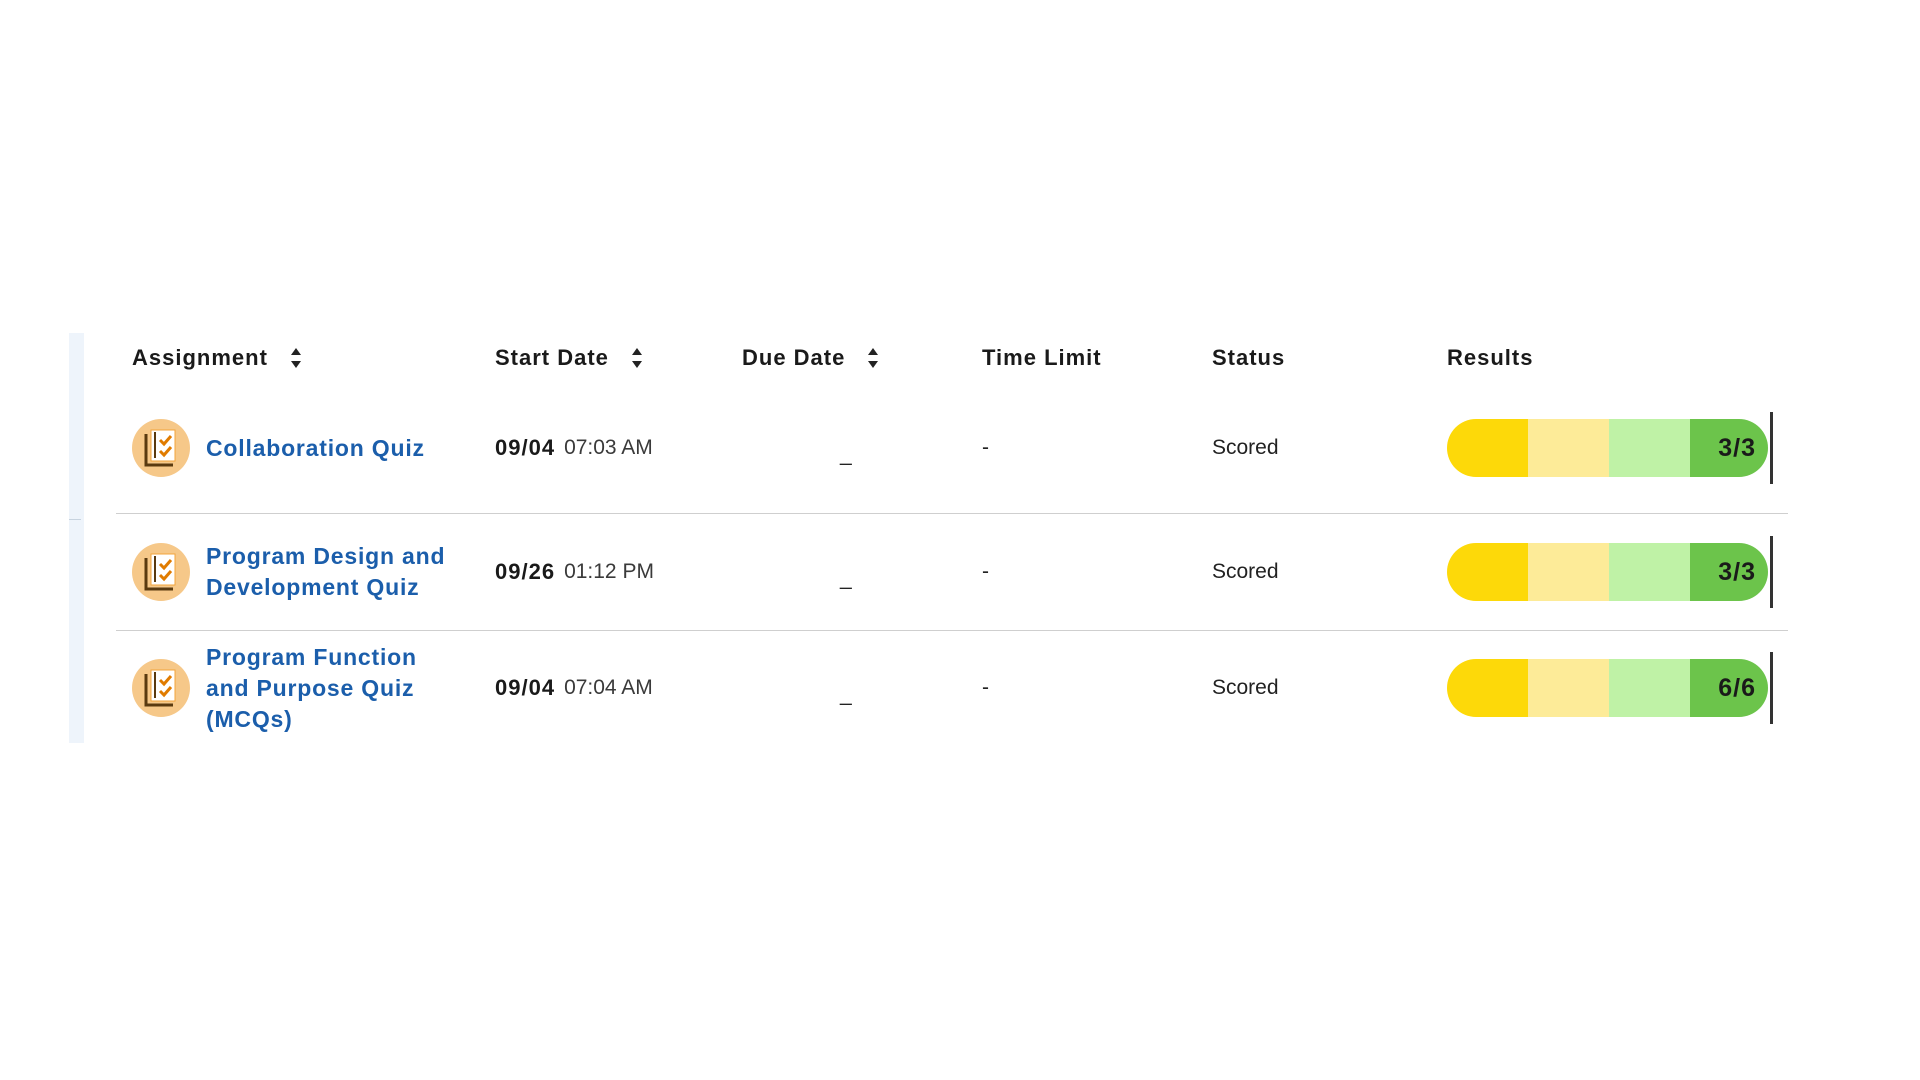 The image size is (1920, 1080). I want to click on header-start-date-label: Start Date, so click(552, 357).